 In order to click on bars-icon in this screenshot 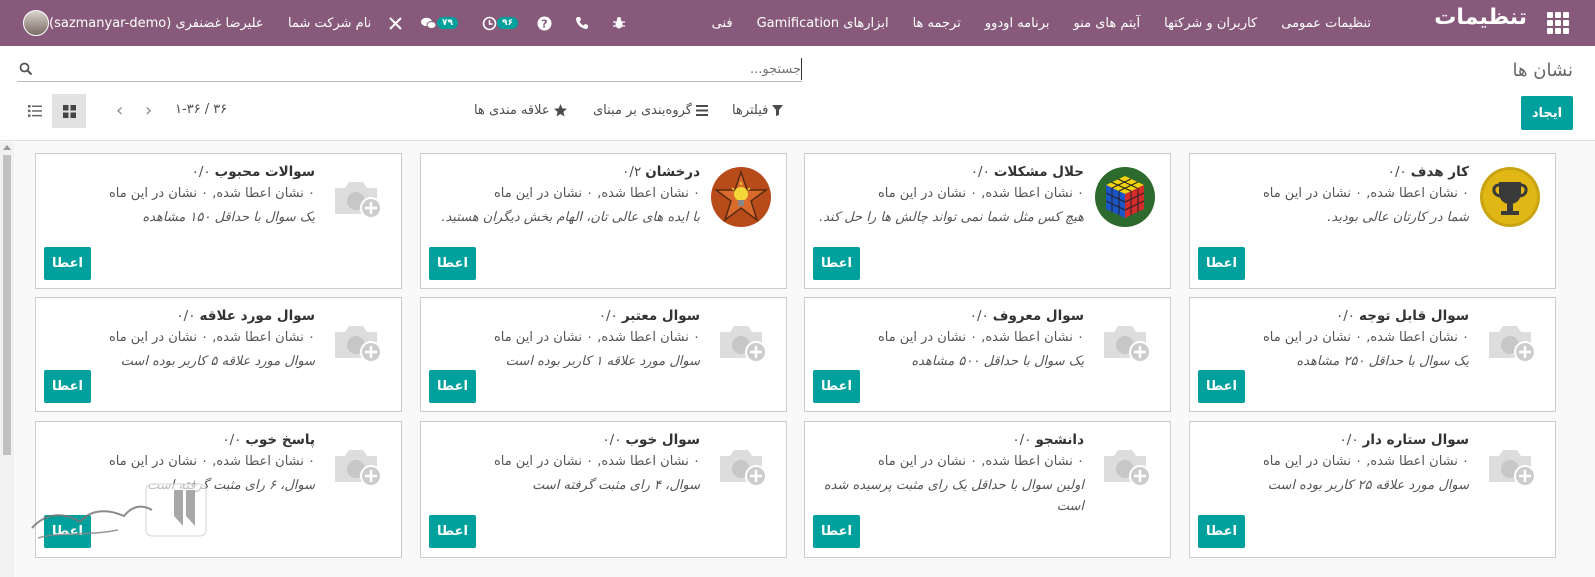, I will do `click(702, 110)`.